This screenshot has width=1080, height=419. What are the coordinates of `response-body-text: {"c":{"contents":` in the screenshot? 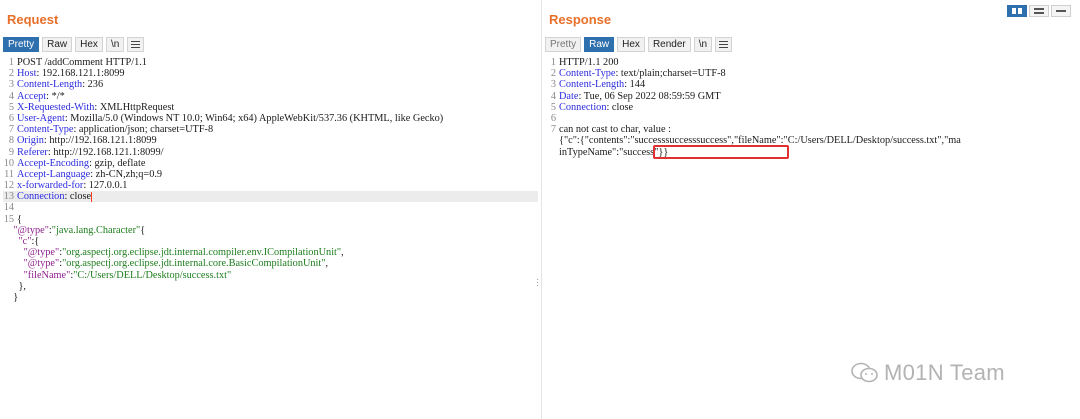 It's located at (595, 141).